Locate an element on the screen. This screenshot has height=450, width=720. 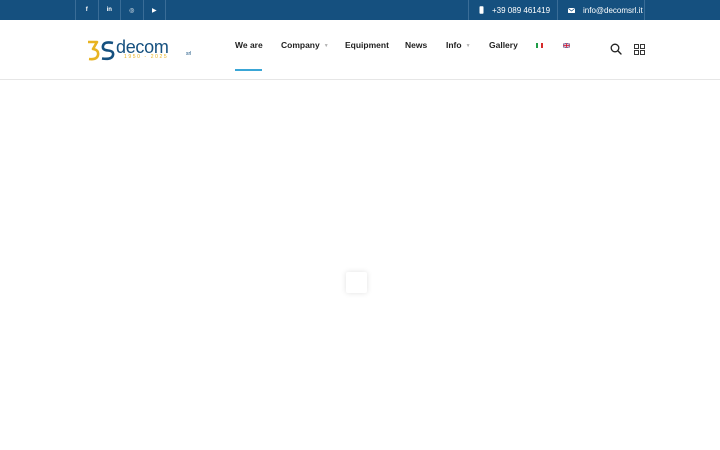
nav-label: News is located at coordinates (416, 45).